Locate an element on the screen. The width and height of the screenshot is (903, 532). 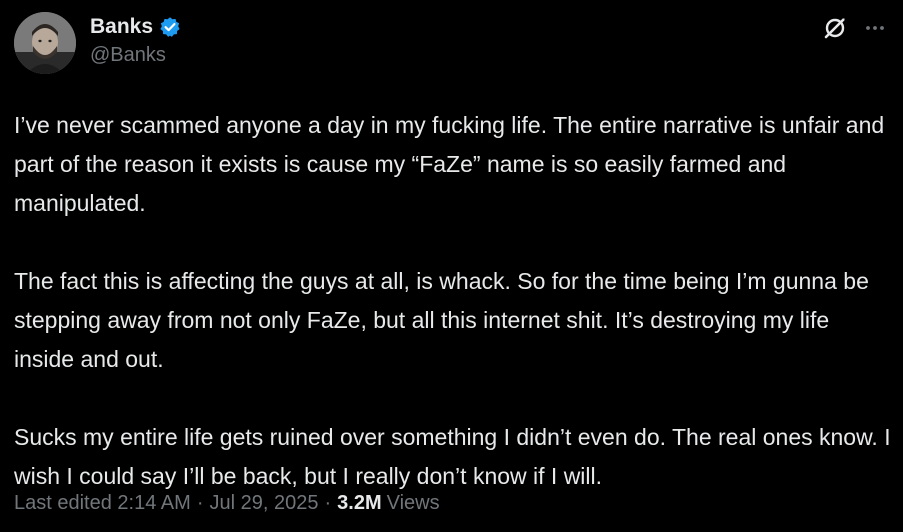
tweet-actions is located at coordinates (854, 28).